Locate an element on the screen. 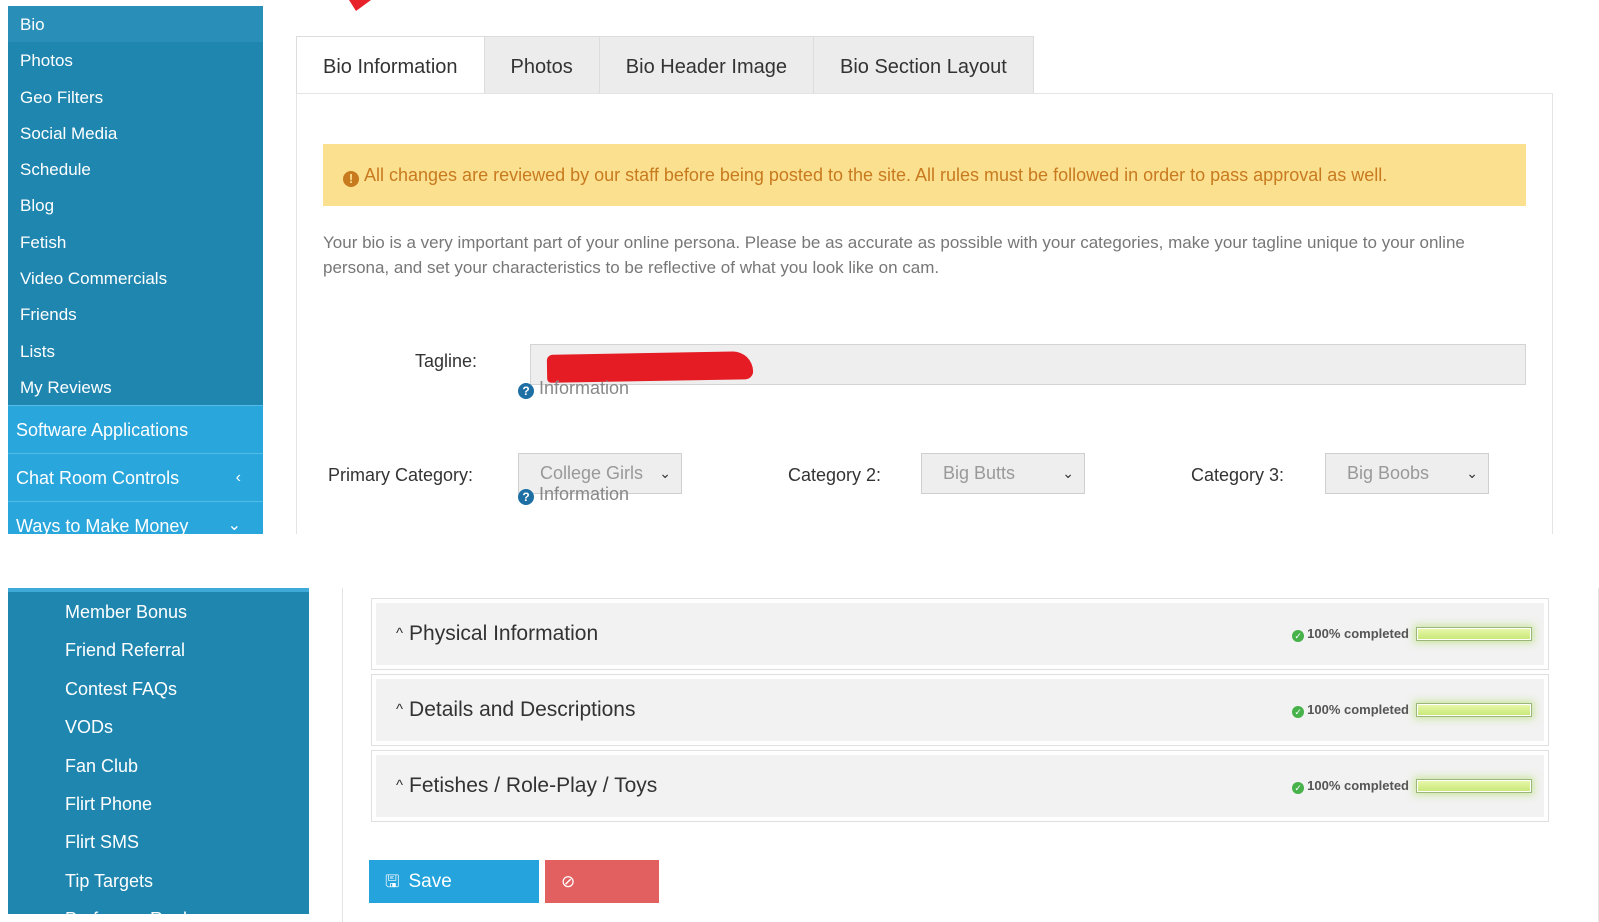 The image size is (1599, 922). sidebar-item-social-media: Social Media is located at coordinates (135, 133).